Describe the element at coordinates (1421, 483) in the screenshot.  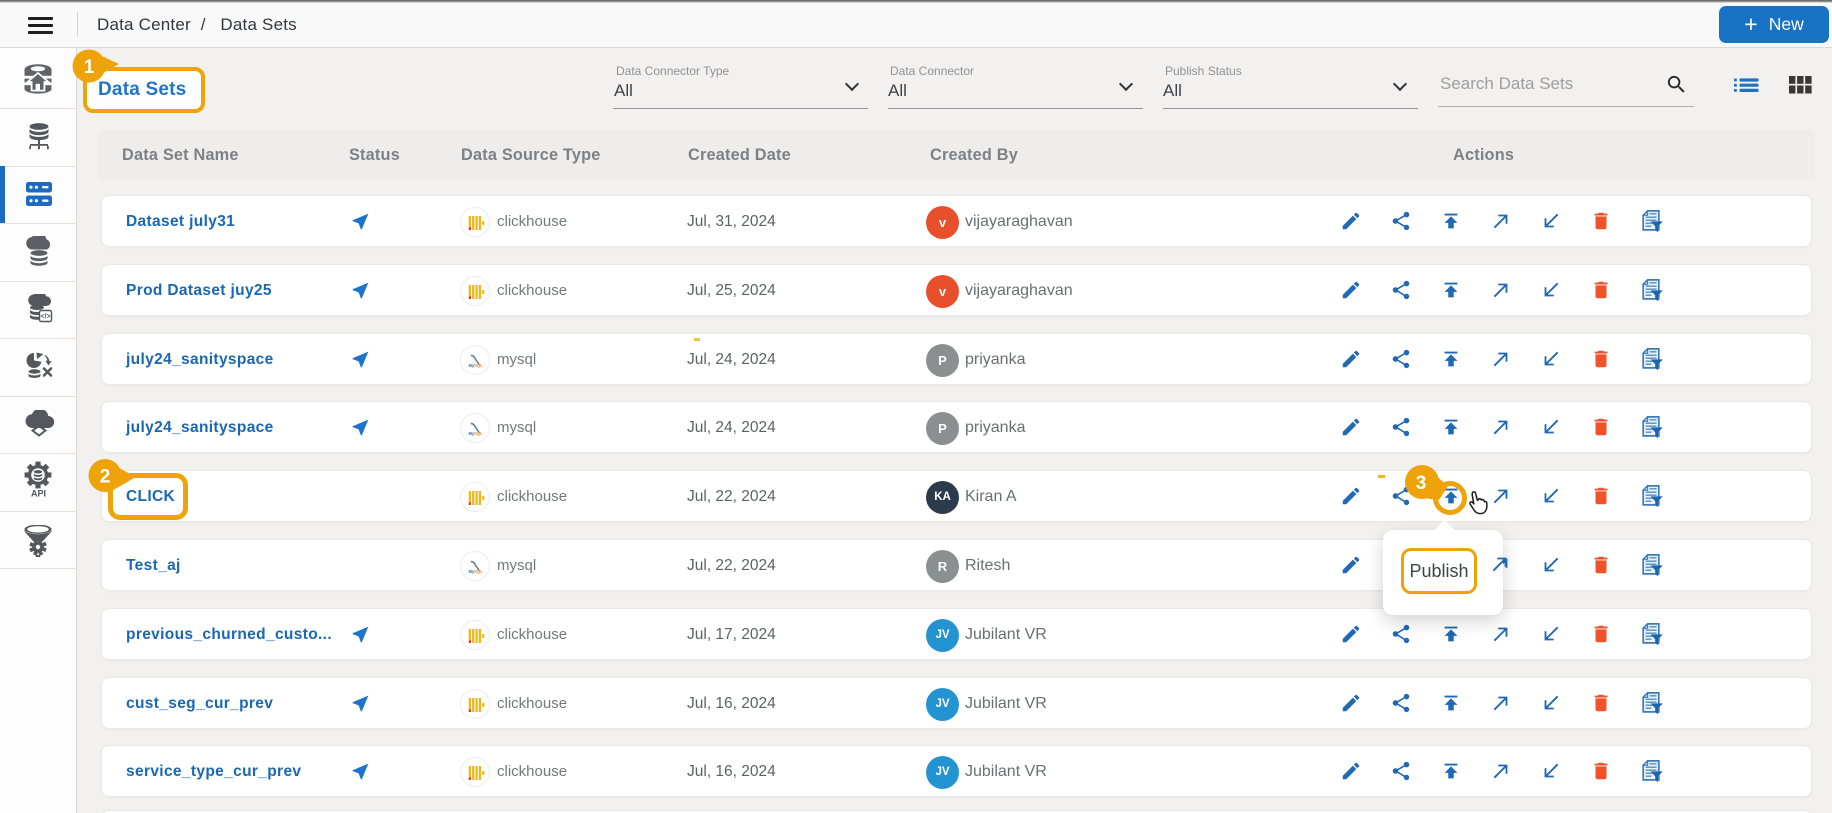
I see `svg-text: 3` at that location.